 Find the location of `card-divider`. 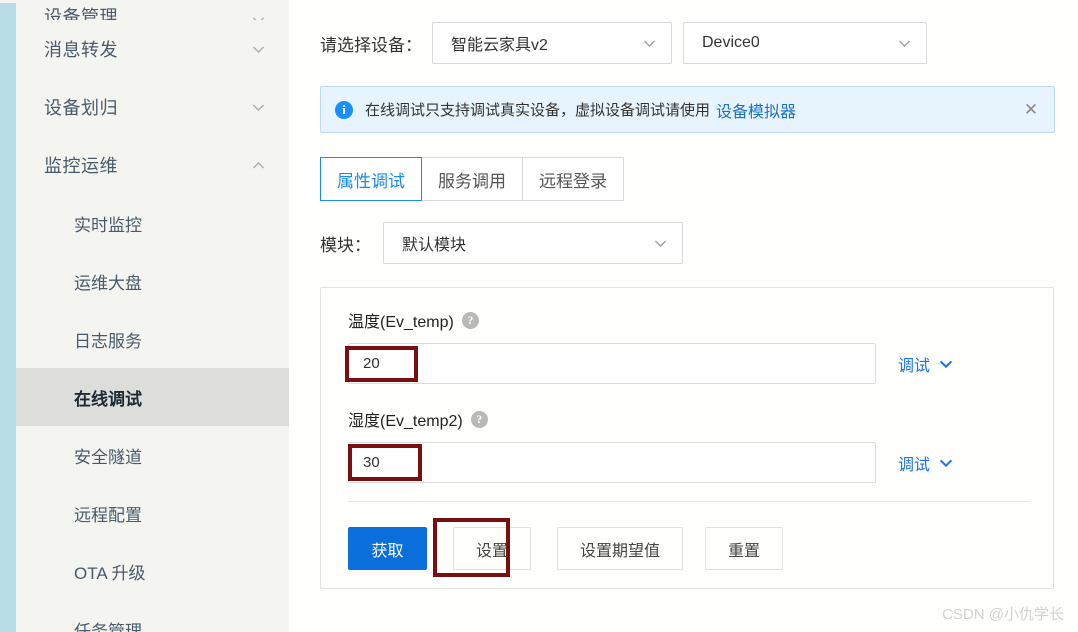

card-divider is located at coordinates (688, 501).